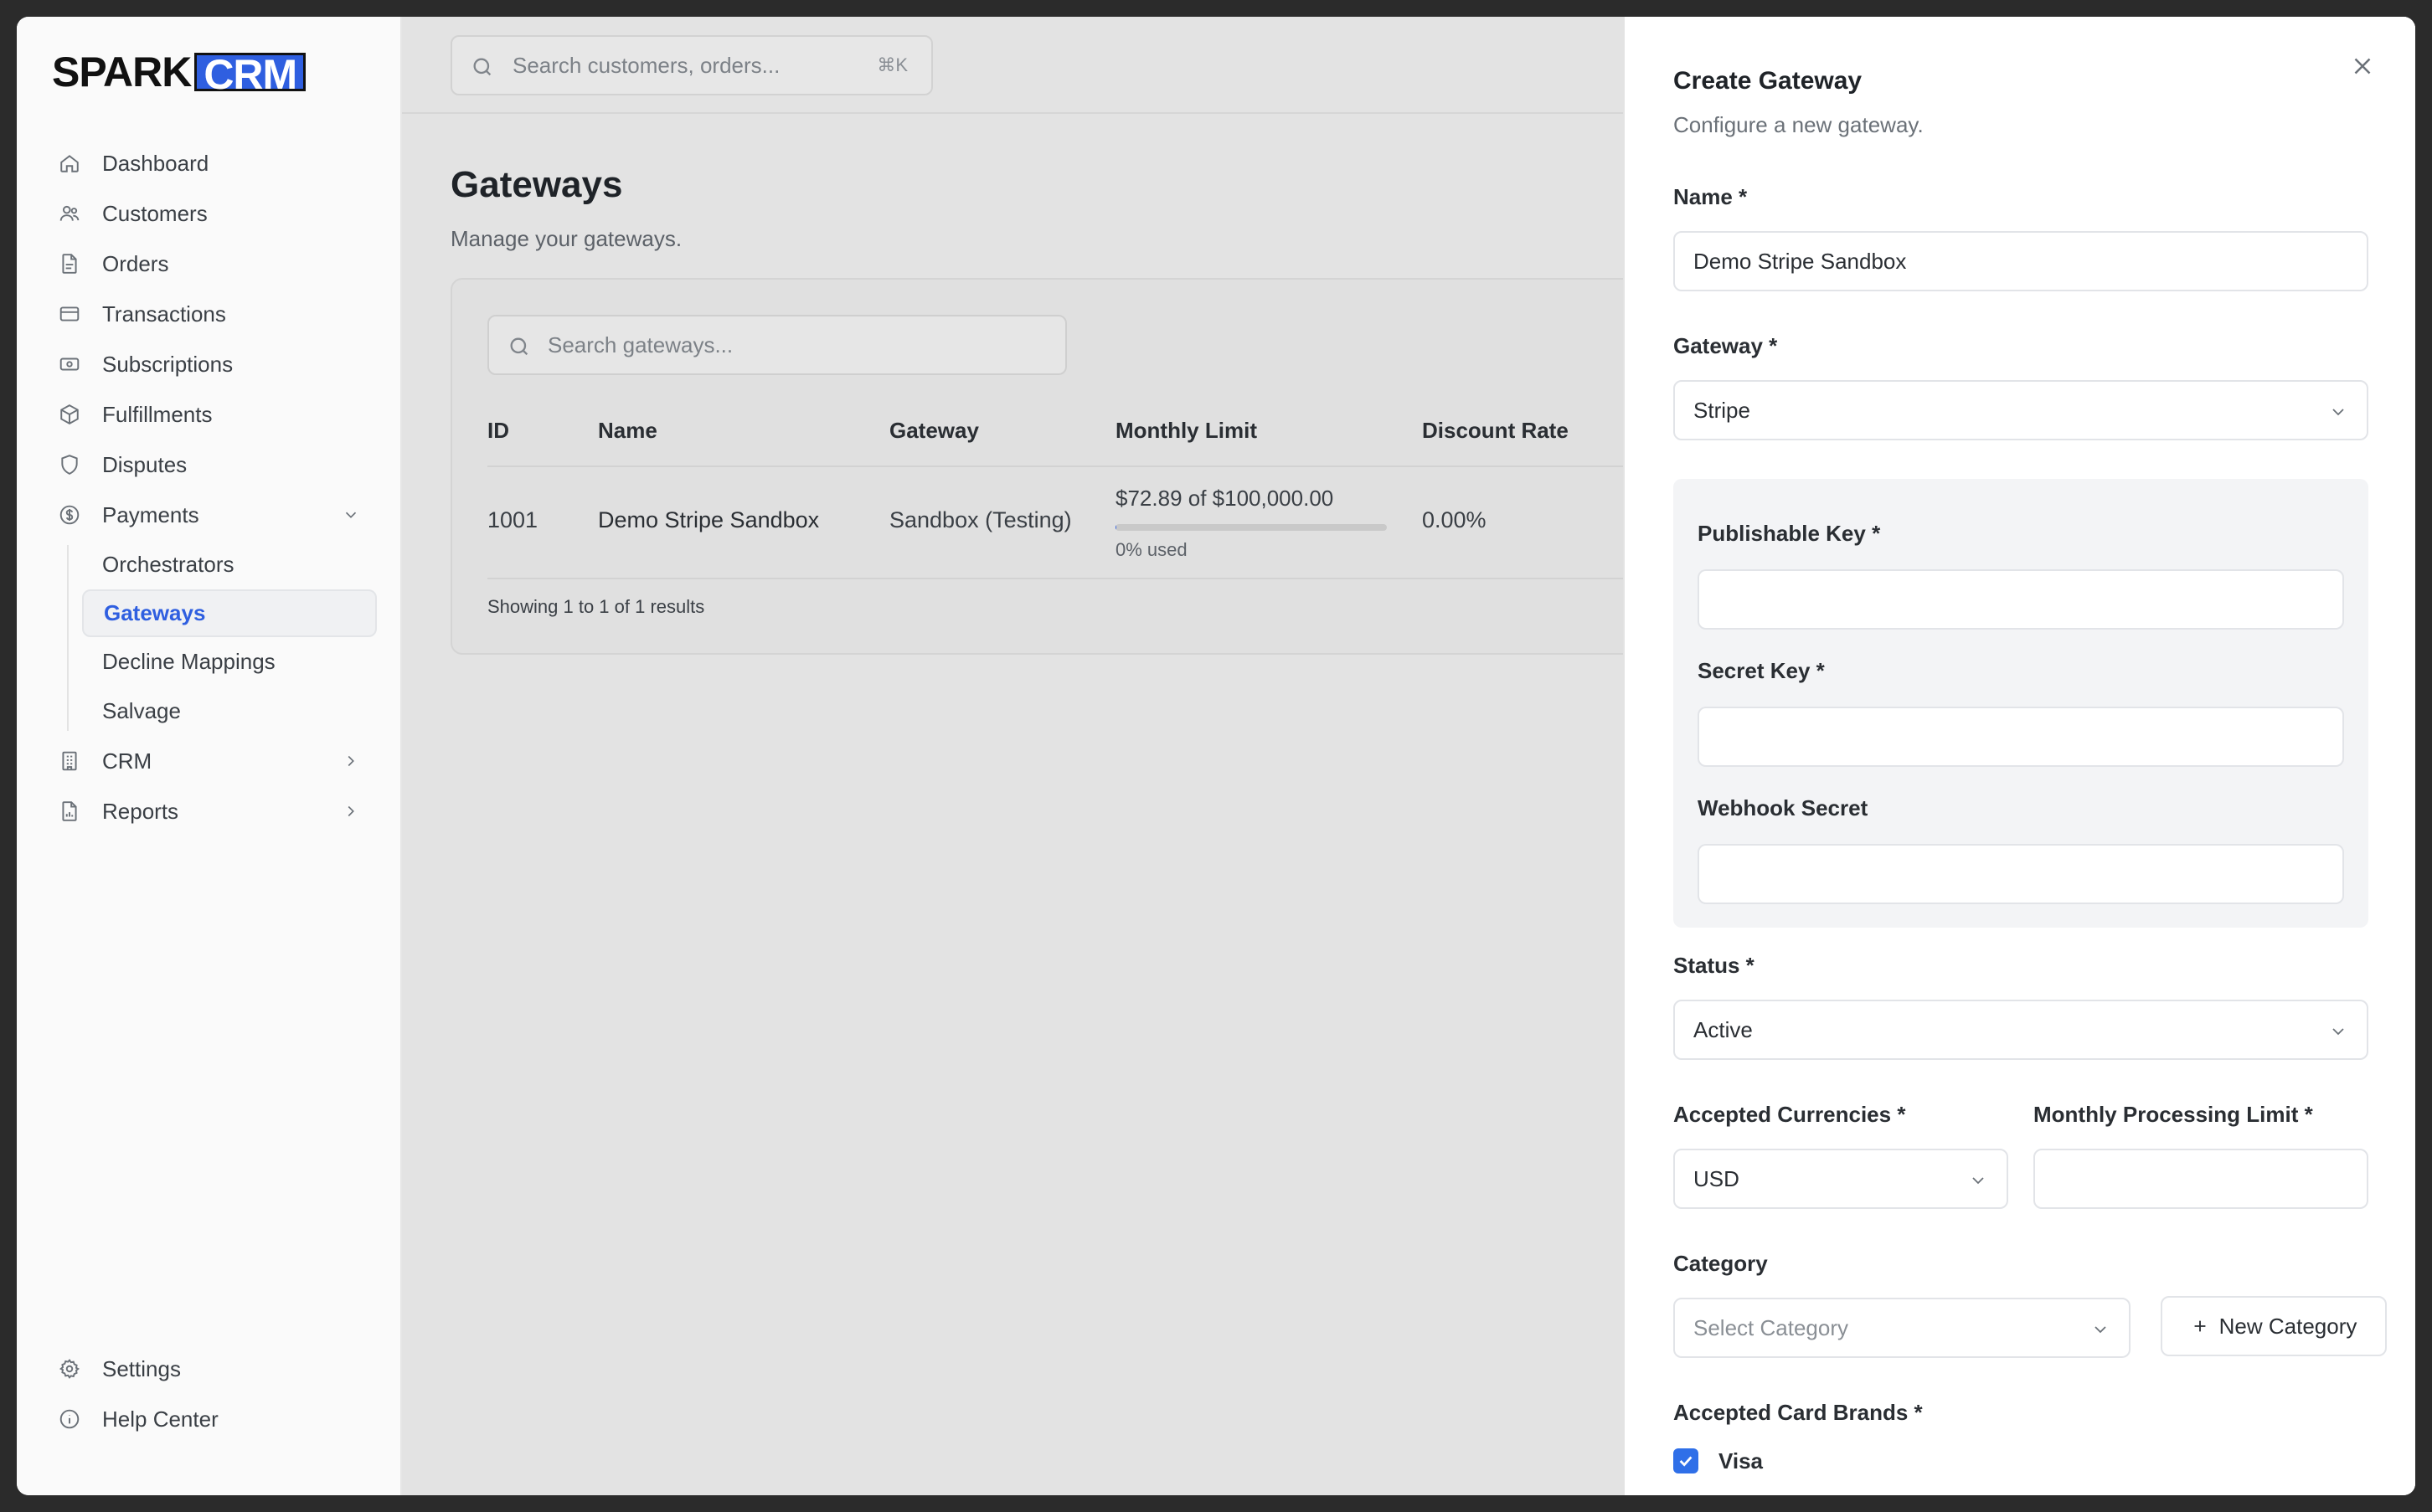 This screenshot has width=2432, height=1512. I want to click on shortcut-hint: ⌘K, so click(893, 65).